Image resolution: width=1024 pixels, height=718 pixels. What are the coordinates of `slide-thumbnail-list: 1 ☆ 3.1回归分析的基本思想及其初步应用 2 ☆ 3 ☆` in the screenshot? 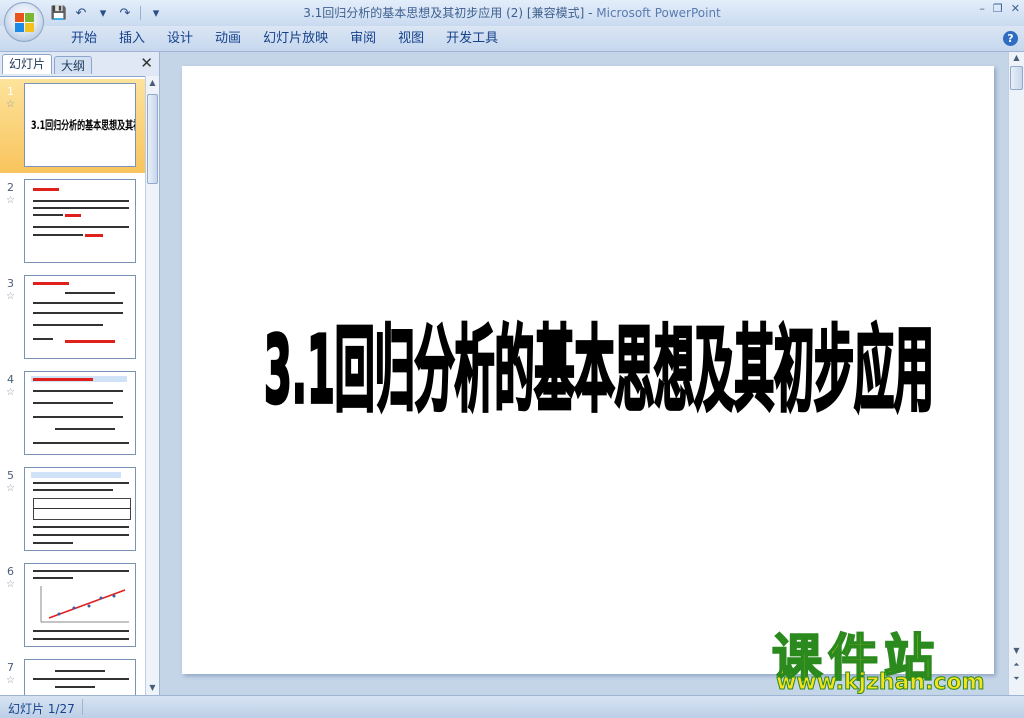 It's located at (73, 385).